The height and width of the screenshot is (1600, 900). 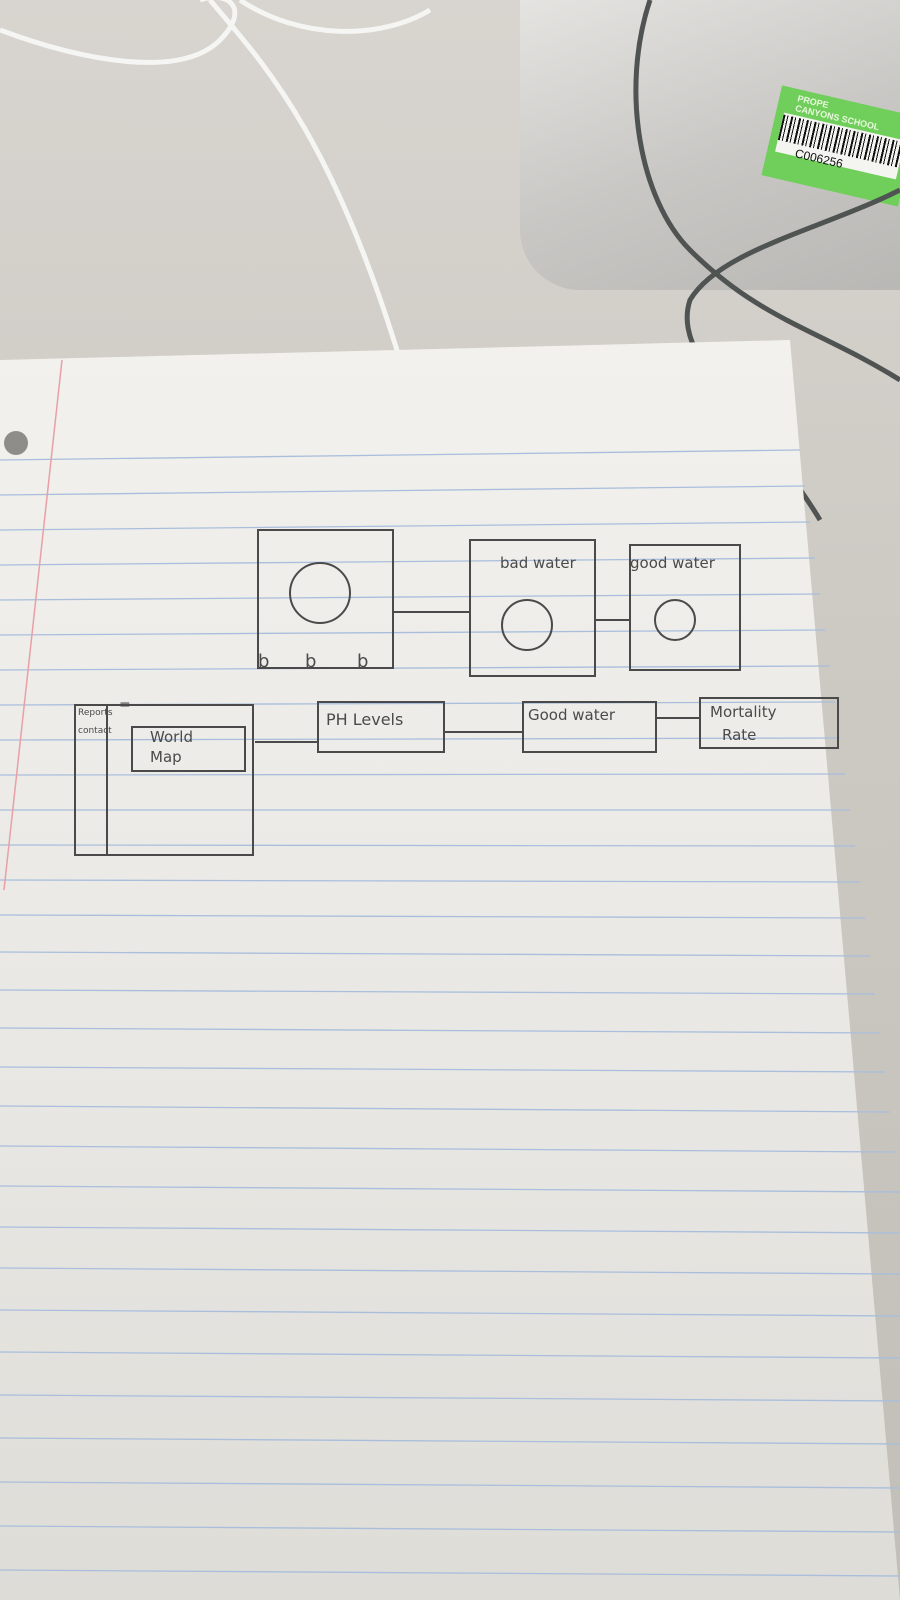 What do you see at coordinates (739, 735) in the screenshot?
I see `mortality-label-2: Rate` at bounding box center [739, 735].